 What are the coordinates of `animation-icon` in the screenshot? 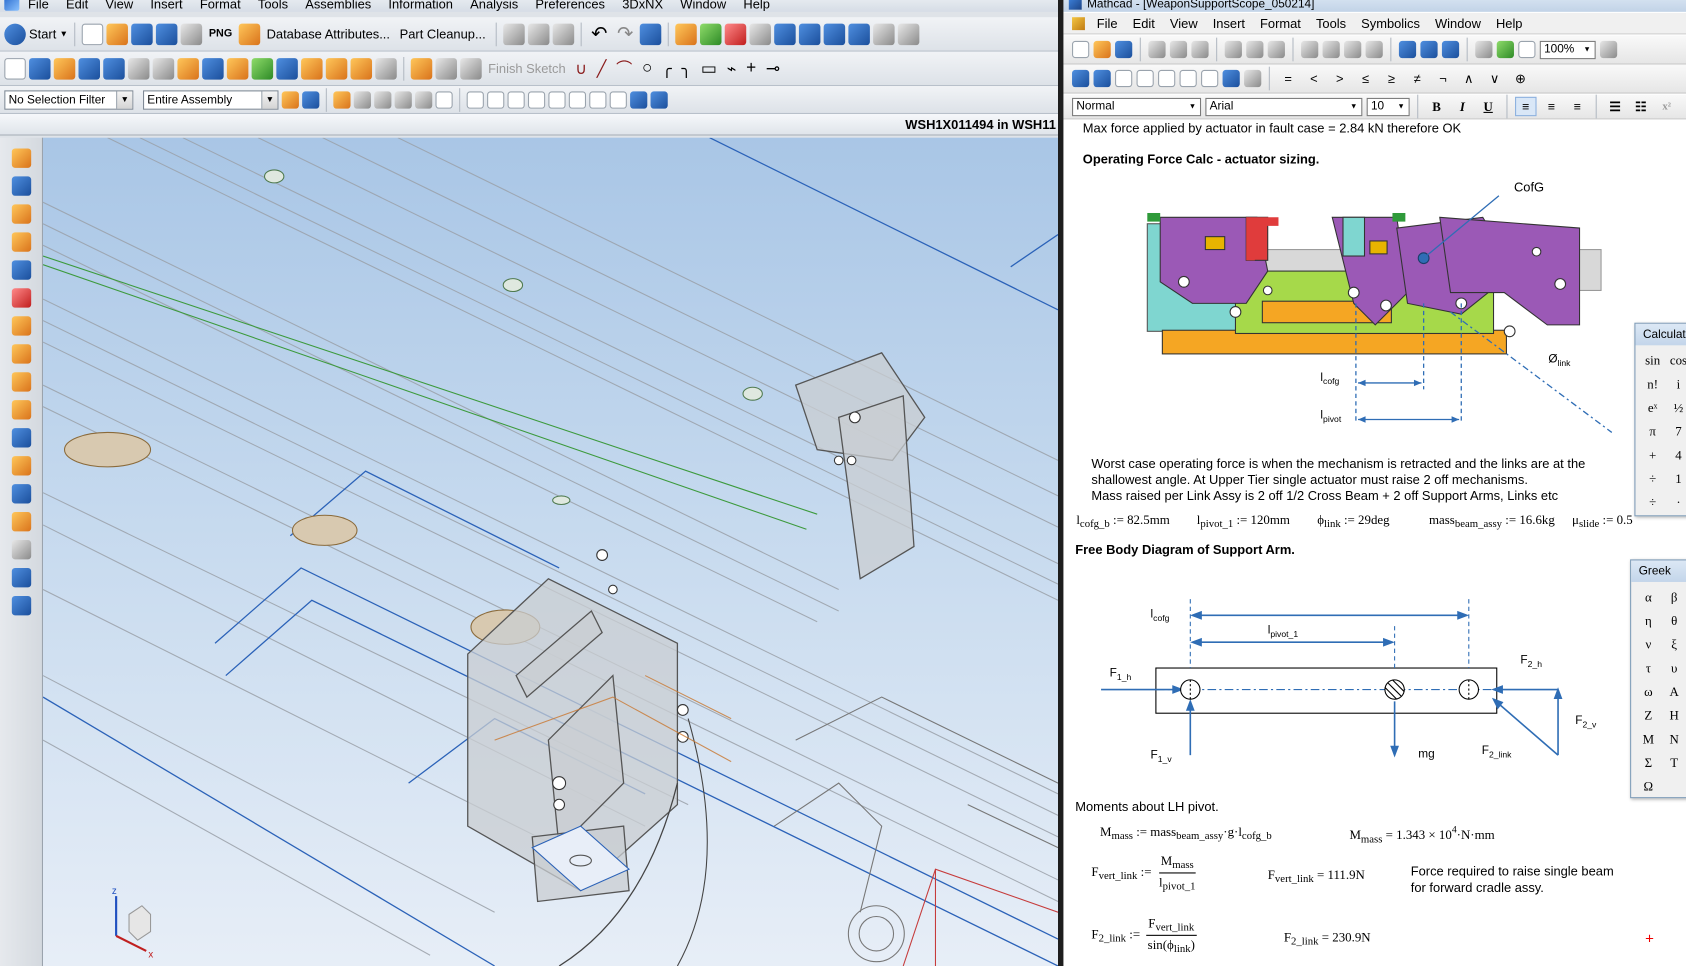 It's located at (21, 522).